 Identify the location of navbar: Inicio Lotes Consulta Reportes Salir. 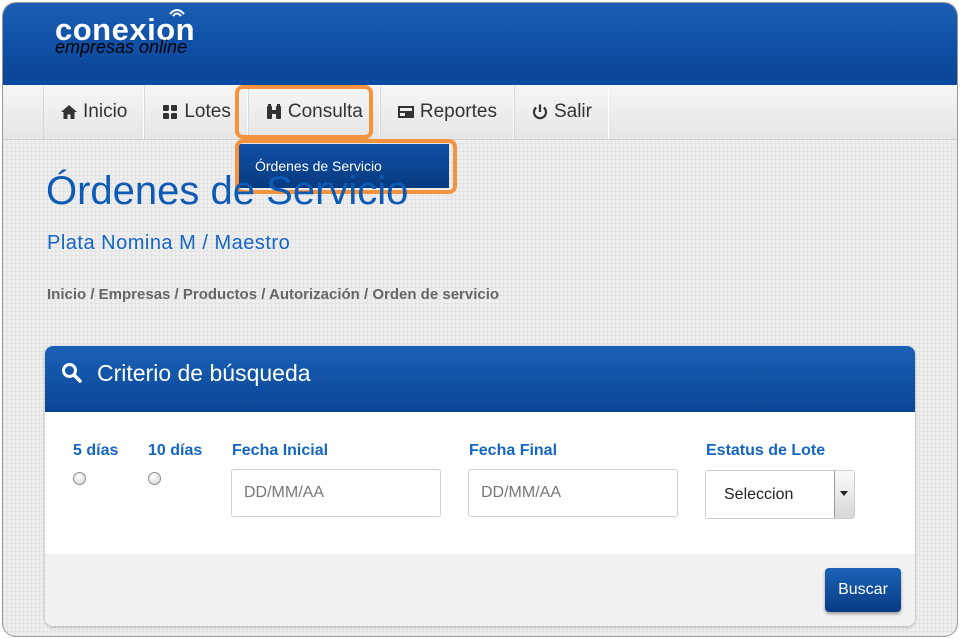
(480, 112).